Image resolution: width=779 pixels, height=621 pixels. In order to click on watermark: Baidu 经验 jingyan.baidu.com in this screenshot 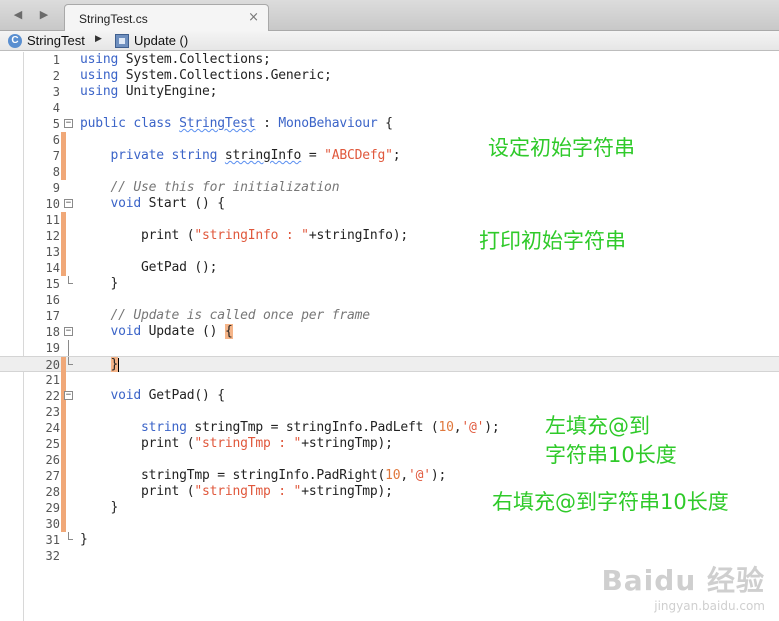, I will do `click(683, 586)`.